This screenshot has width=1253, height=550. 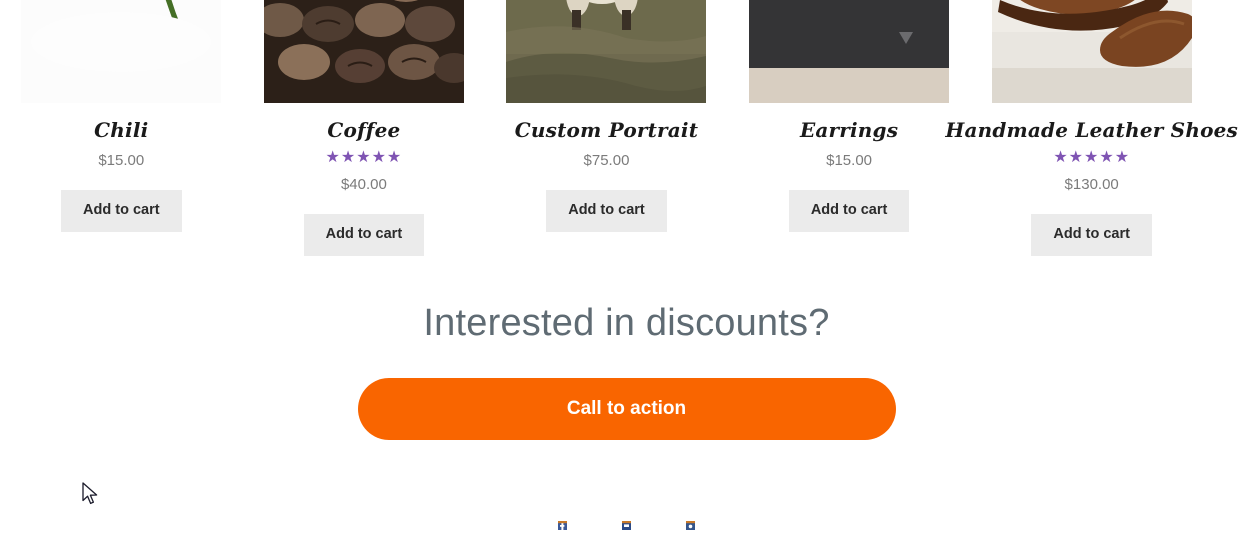 I want to click on product-card: Chili $15.00 Add to cart, so click(x=121, y=116).